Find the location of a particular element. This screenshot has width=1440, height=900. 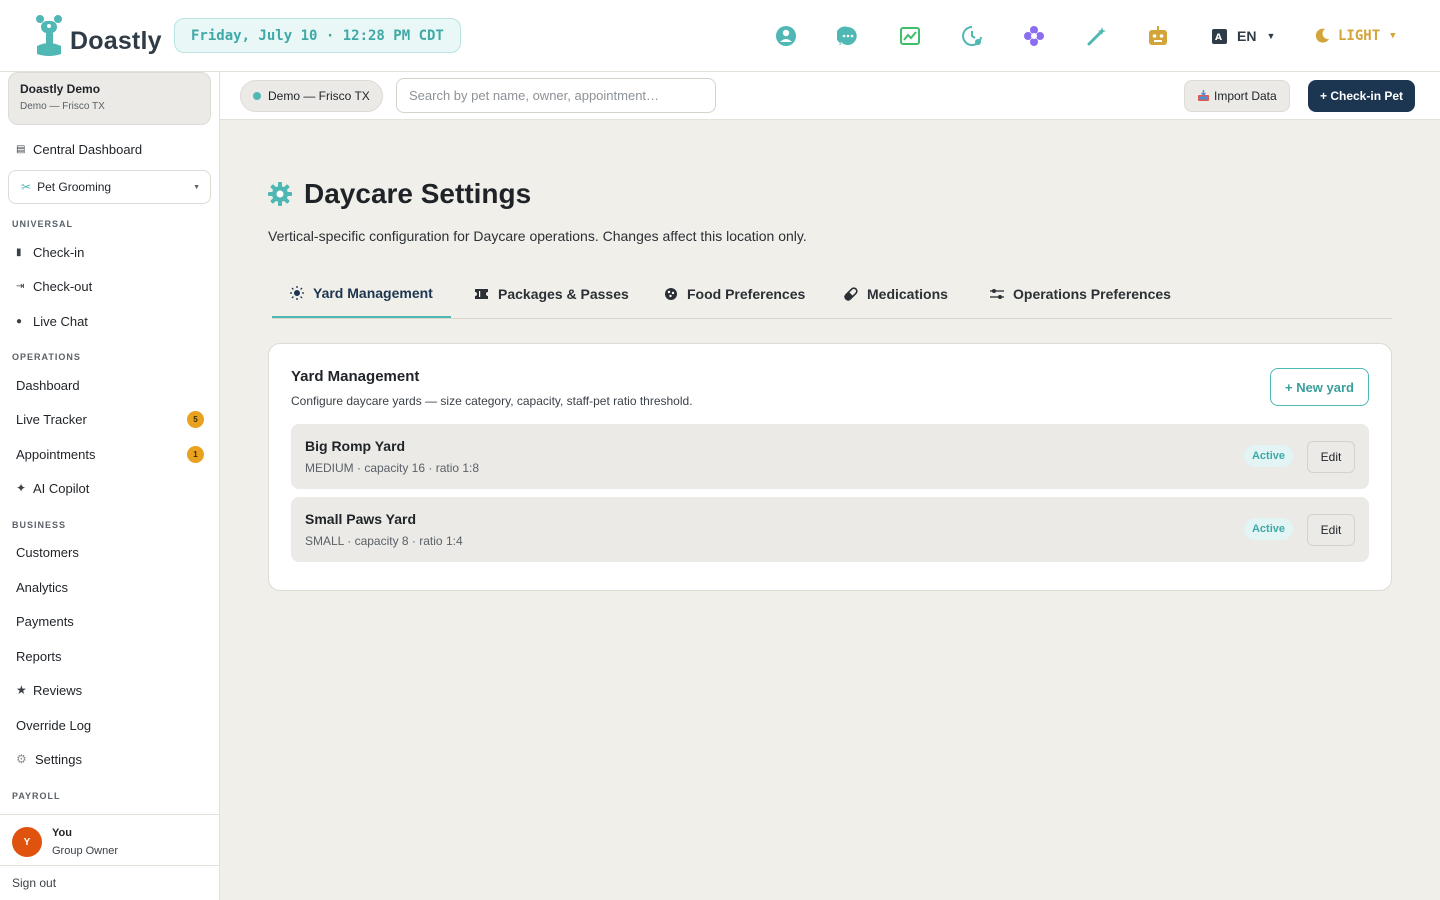

sidebar-item-live-chat: ● Live Chat is located at coordinates (110, 321).